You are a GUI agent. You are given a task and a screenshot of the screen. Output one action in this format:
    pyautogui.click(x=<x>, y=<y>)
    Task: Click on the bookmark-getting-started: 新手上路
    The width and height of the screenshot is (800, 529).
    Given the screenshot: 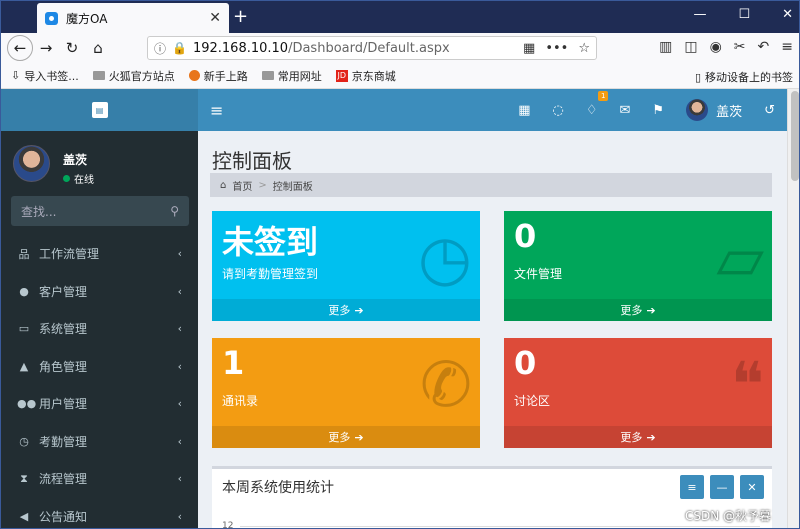 What is the action you would take?
    pyautogui.click(x=218, y=76)
    